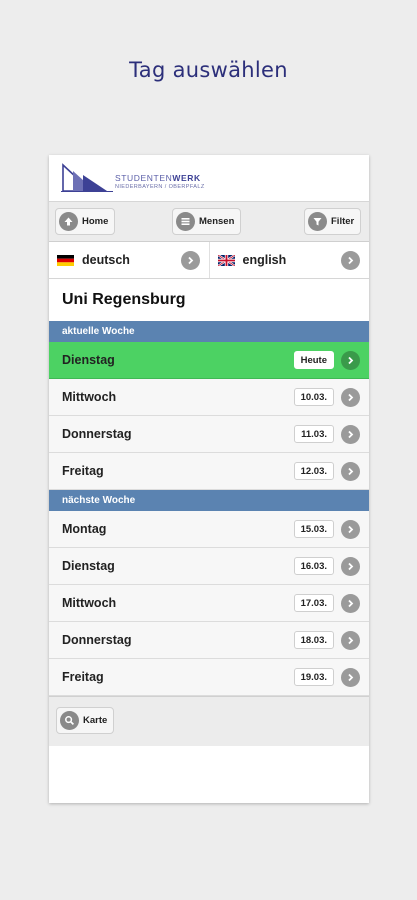  I want to click on page-title: Uni Regensburg, so click(209, 300).